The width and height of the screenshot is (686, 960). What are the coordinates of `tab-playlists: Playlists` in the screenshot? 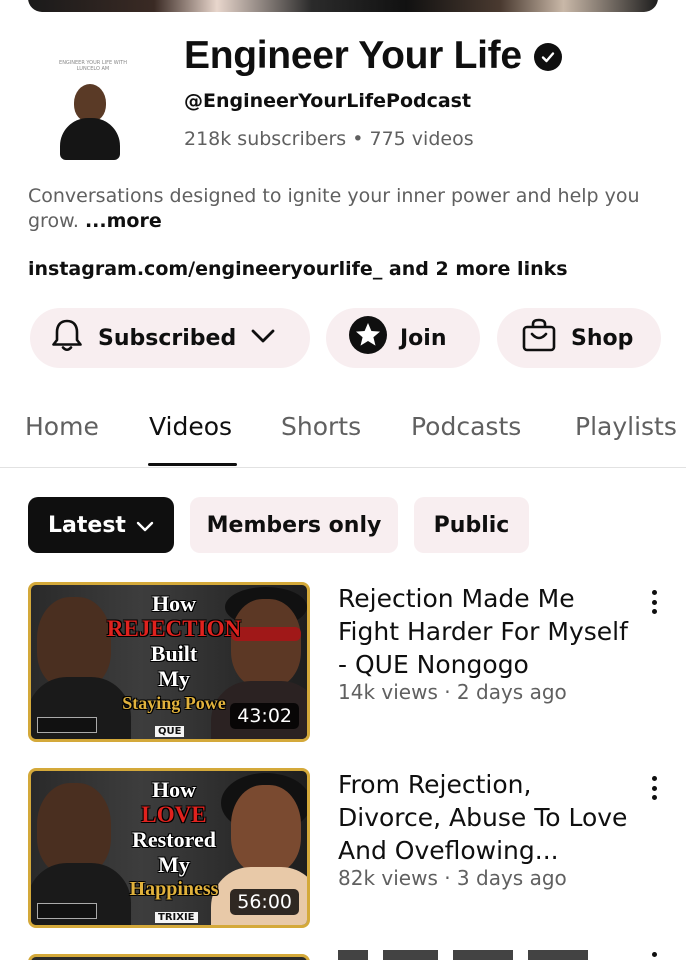 It's located at (626, 426).